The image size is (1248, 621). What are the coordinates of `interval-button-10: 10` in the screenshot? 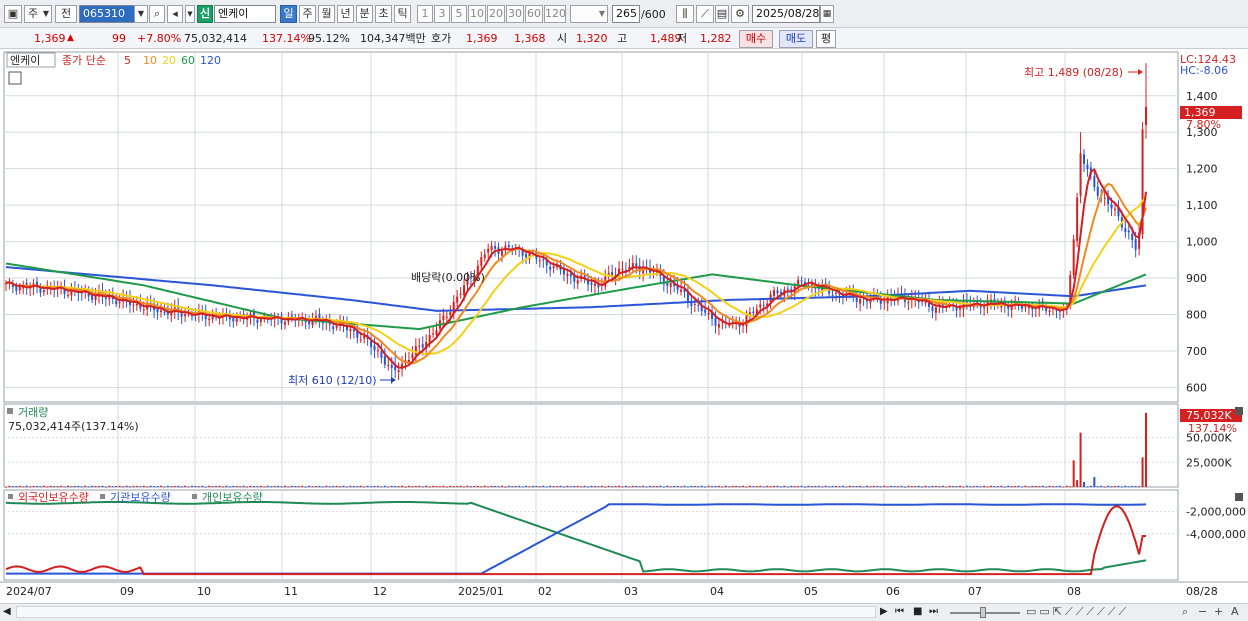 It's located at (477, 14).